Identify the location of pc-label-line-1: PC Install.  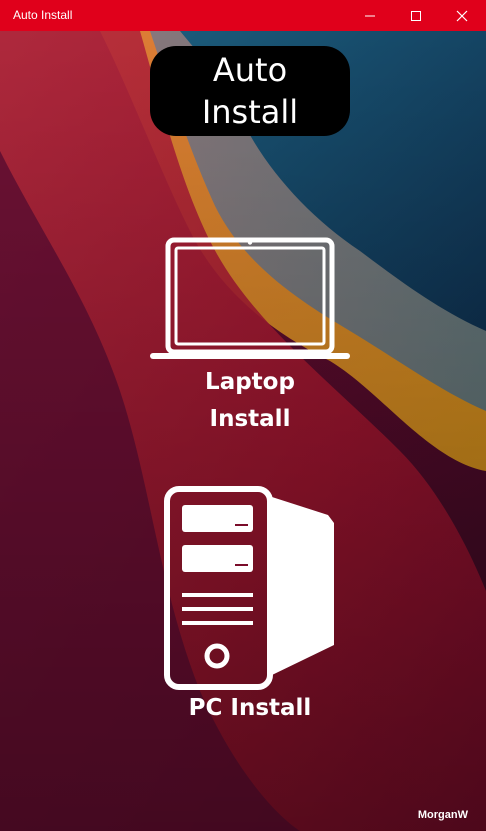
(250, 708).